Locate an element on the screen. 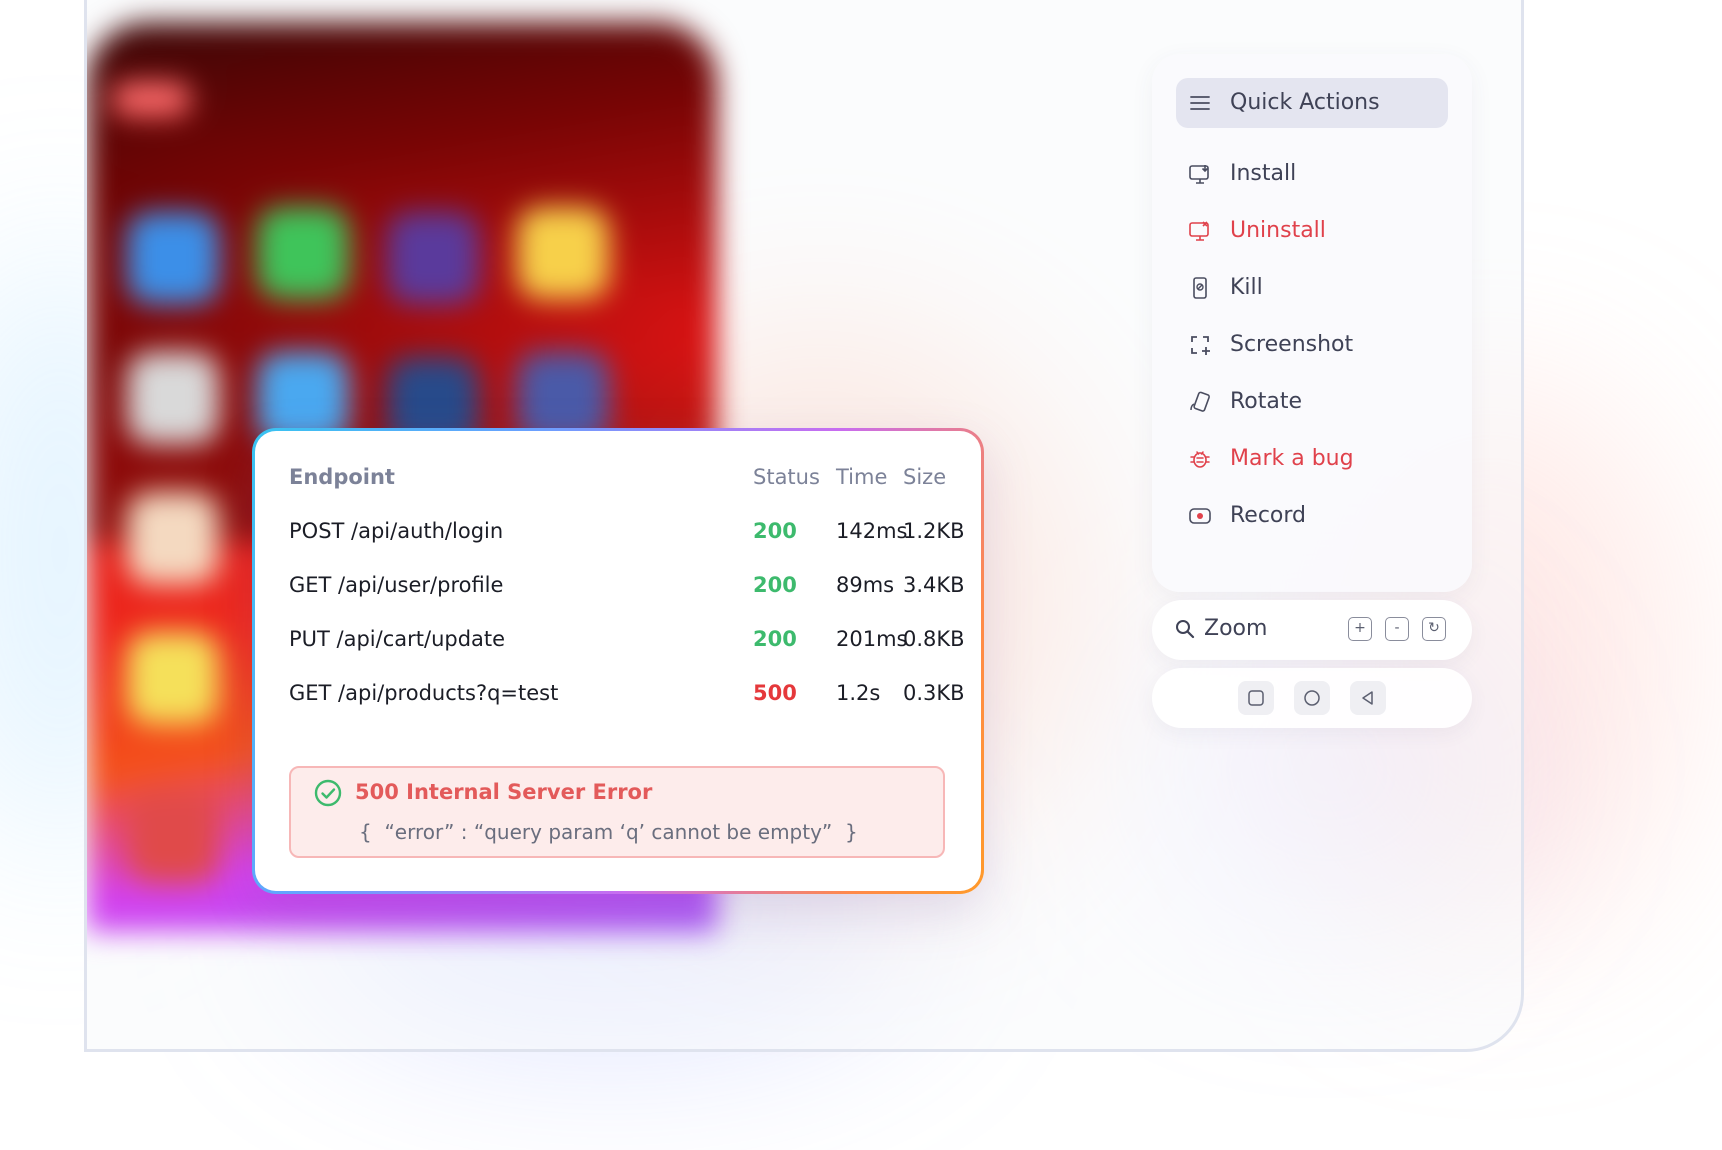 This screenshot has width=1722, height=1150. zoom-label: Zoom is located at coordinates (1236, 628).